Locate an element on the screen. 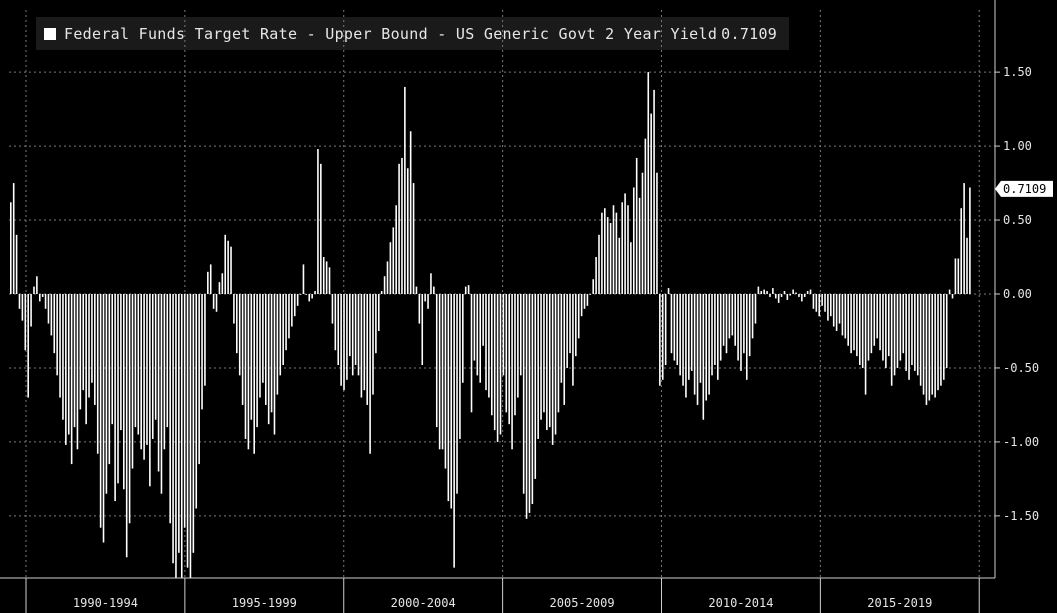  x-tick-label: 2005-2009 is located at coordinates (582, 603).